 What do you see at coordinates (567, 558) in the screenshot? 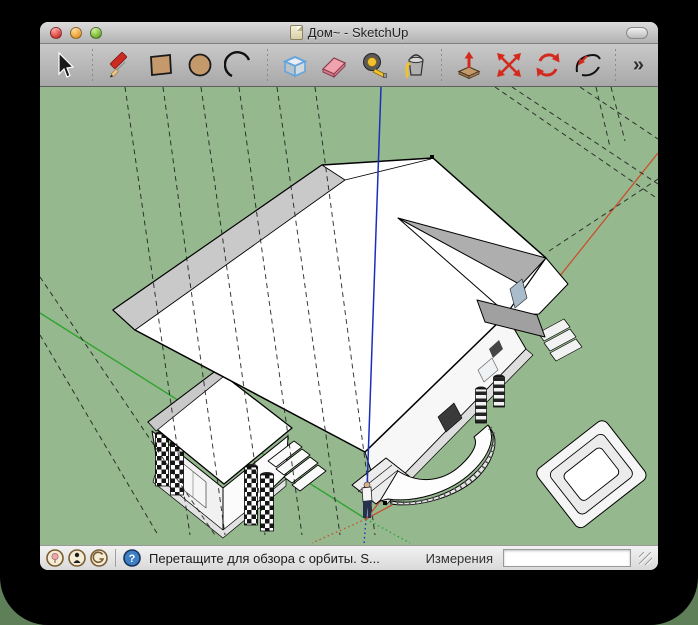
I see `measurements-input` at bounding box center [567, 558].